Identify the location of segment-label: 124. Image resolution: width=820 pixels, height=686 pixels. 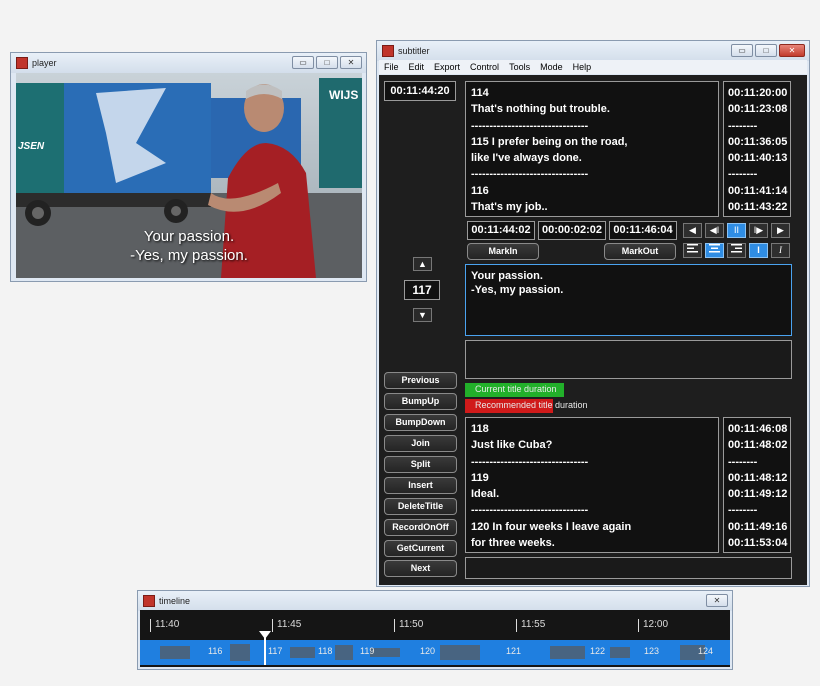
(705, 651).